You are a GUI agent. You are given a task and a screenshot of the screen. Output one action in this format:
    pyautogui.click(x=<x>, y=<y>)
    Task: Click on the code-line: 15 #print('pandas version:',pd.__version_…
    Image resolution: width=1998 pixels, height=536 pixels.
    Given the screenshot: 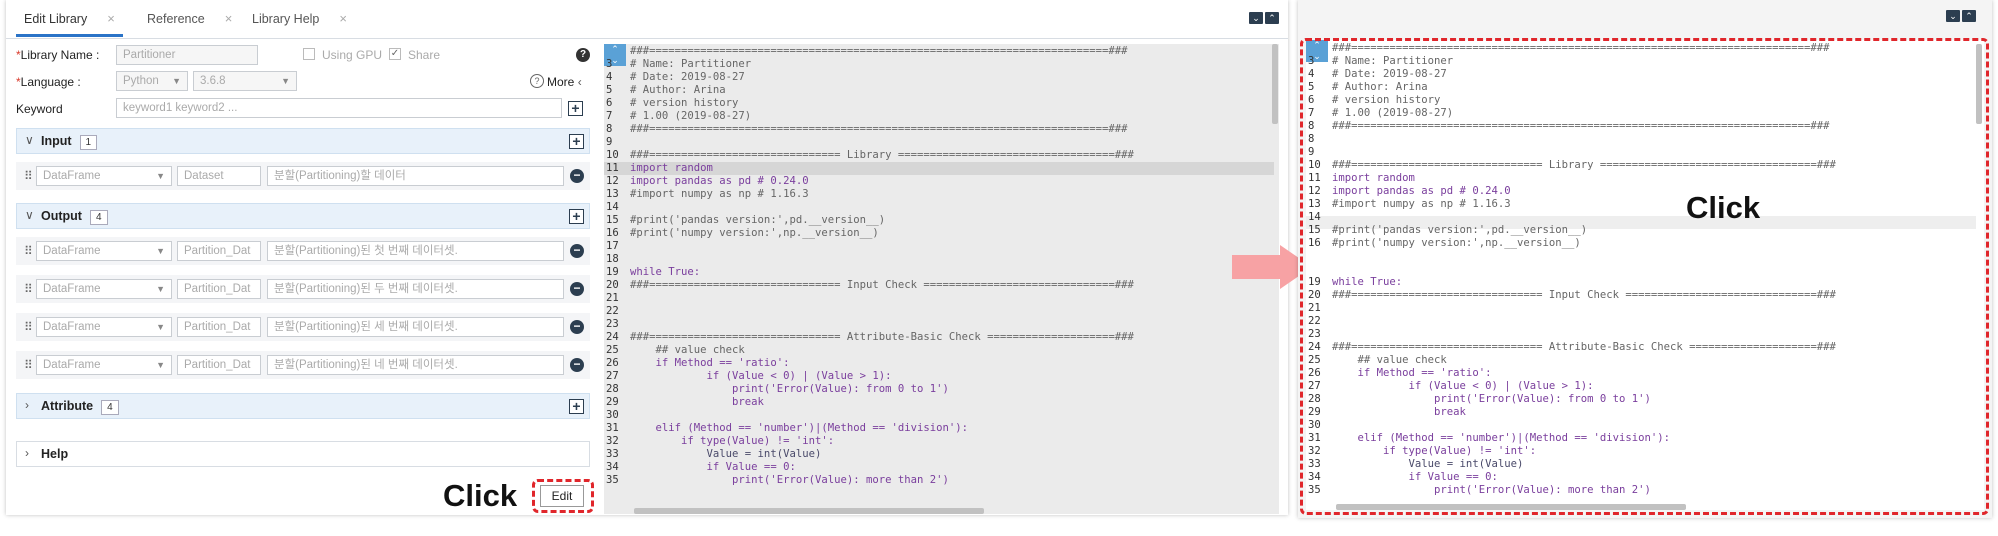 What is the action you would take?
    pyautogui.click(x=744, y=220)
    